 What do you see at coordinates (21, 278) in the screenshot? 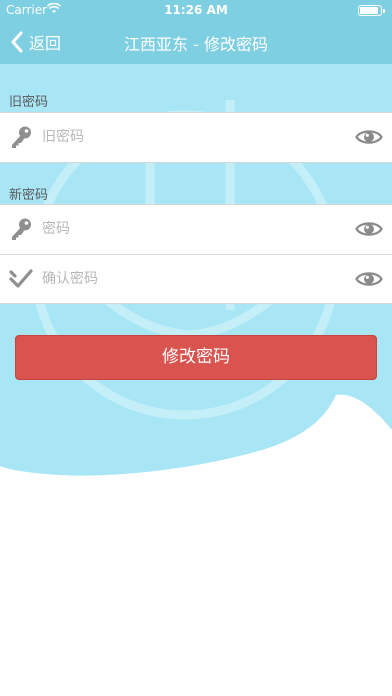
I see `checkmark-icon` at bounding box center [21, 278].